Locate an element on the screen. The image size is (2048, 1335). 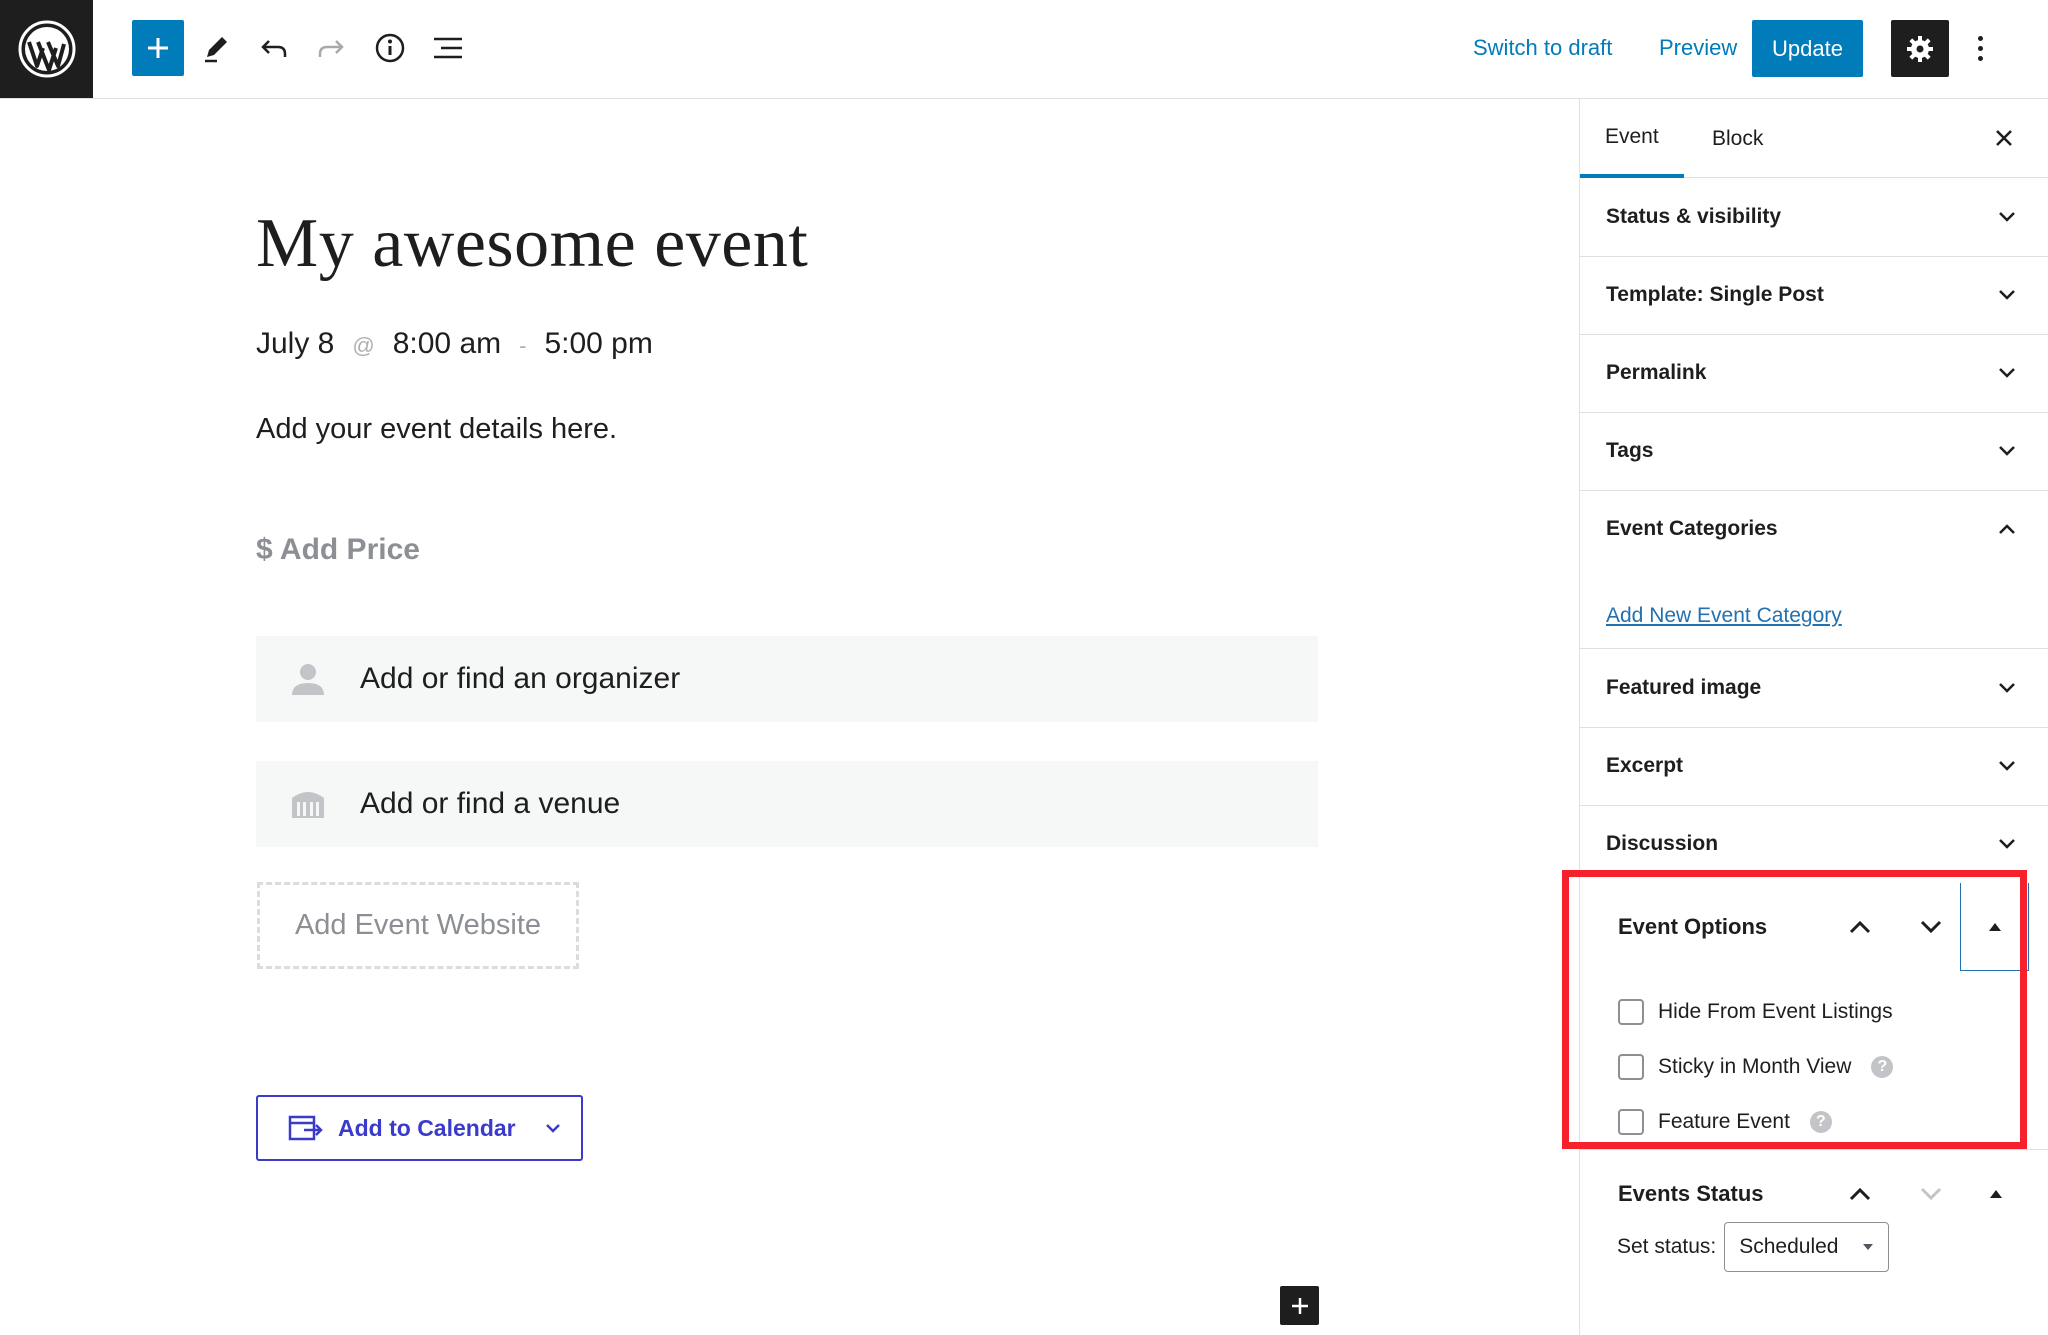
add-to-calendar-button: Add to Calendar is located at coordinates (419, 1128).